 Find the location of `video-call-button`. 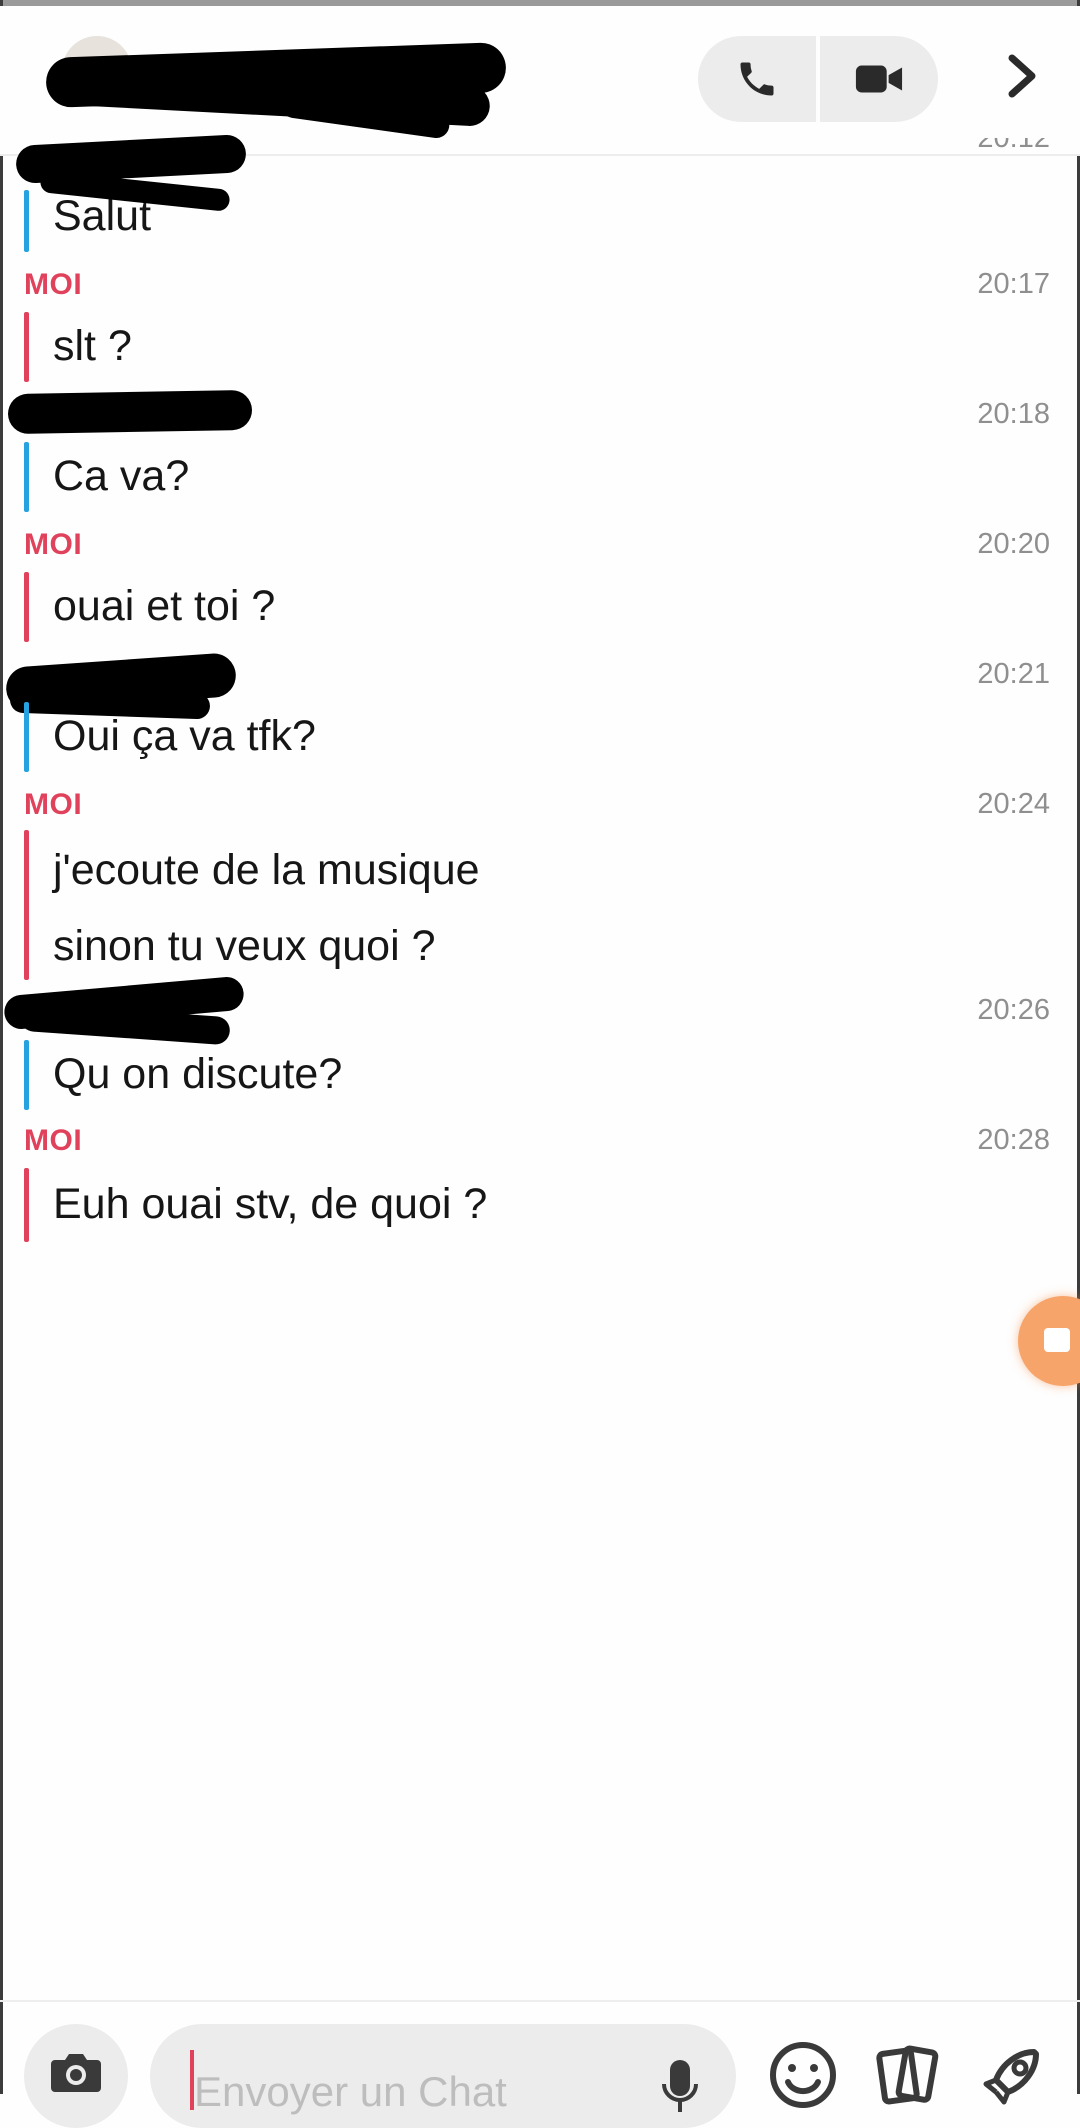

video-call-button is located at coordinates (879, 79).